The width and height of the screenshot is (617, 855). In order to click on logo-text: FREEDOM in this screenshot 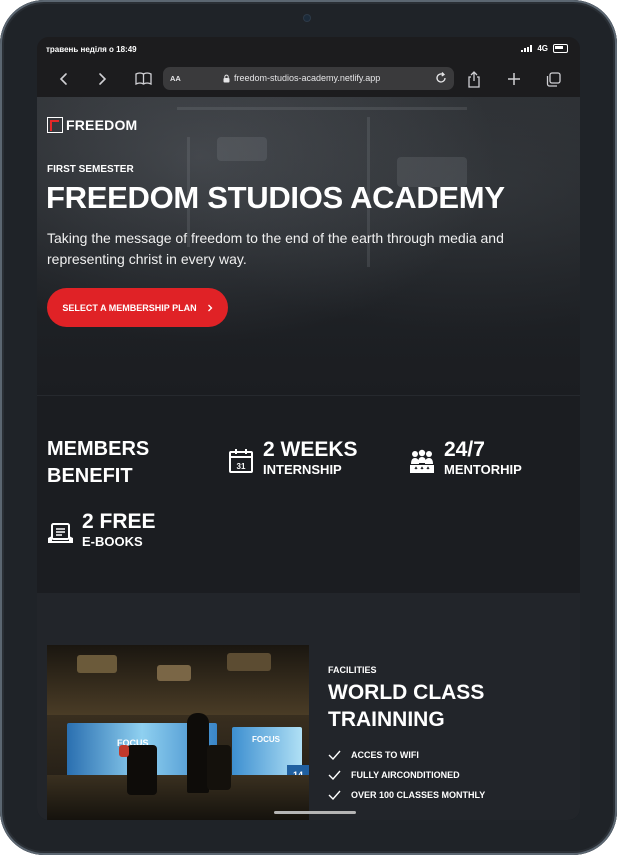, I will do `click(102, 125)`.